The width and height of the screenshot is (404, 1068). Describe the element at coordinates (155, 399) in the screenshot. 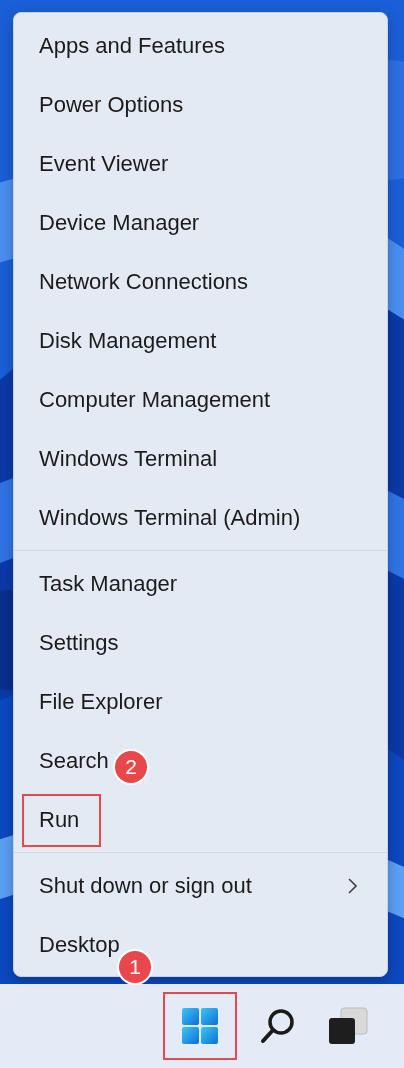

I see `menu-item: Computer Management` at that location.